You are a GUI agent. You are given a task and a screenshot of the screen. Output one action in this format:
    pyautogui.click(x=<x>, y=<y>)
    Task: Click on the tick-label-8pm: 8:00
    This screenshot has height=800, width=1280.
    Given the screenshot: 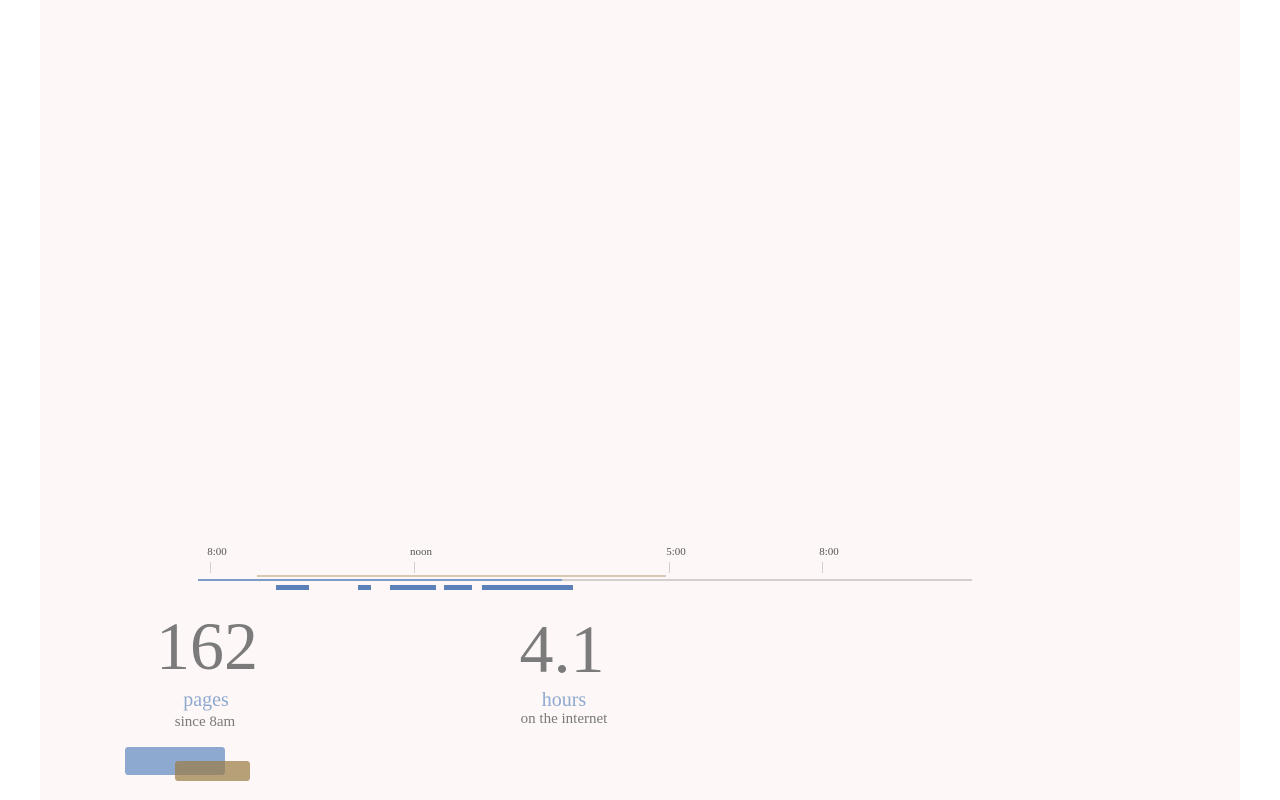 What is the action you would take?
    pyautogui.click(x=829, y=552)
    